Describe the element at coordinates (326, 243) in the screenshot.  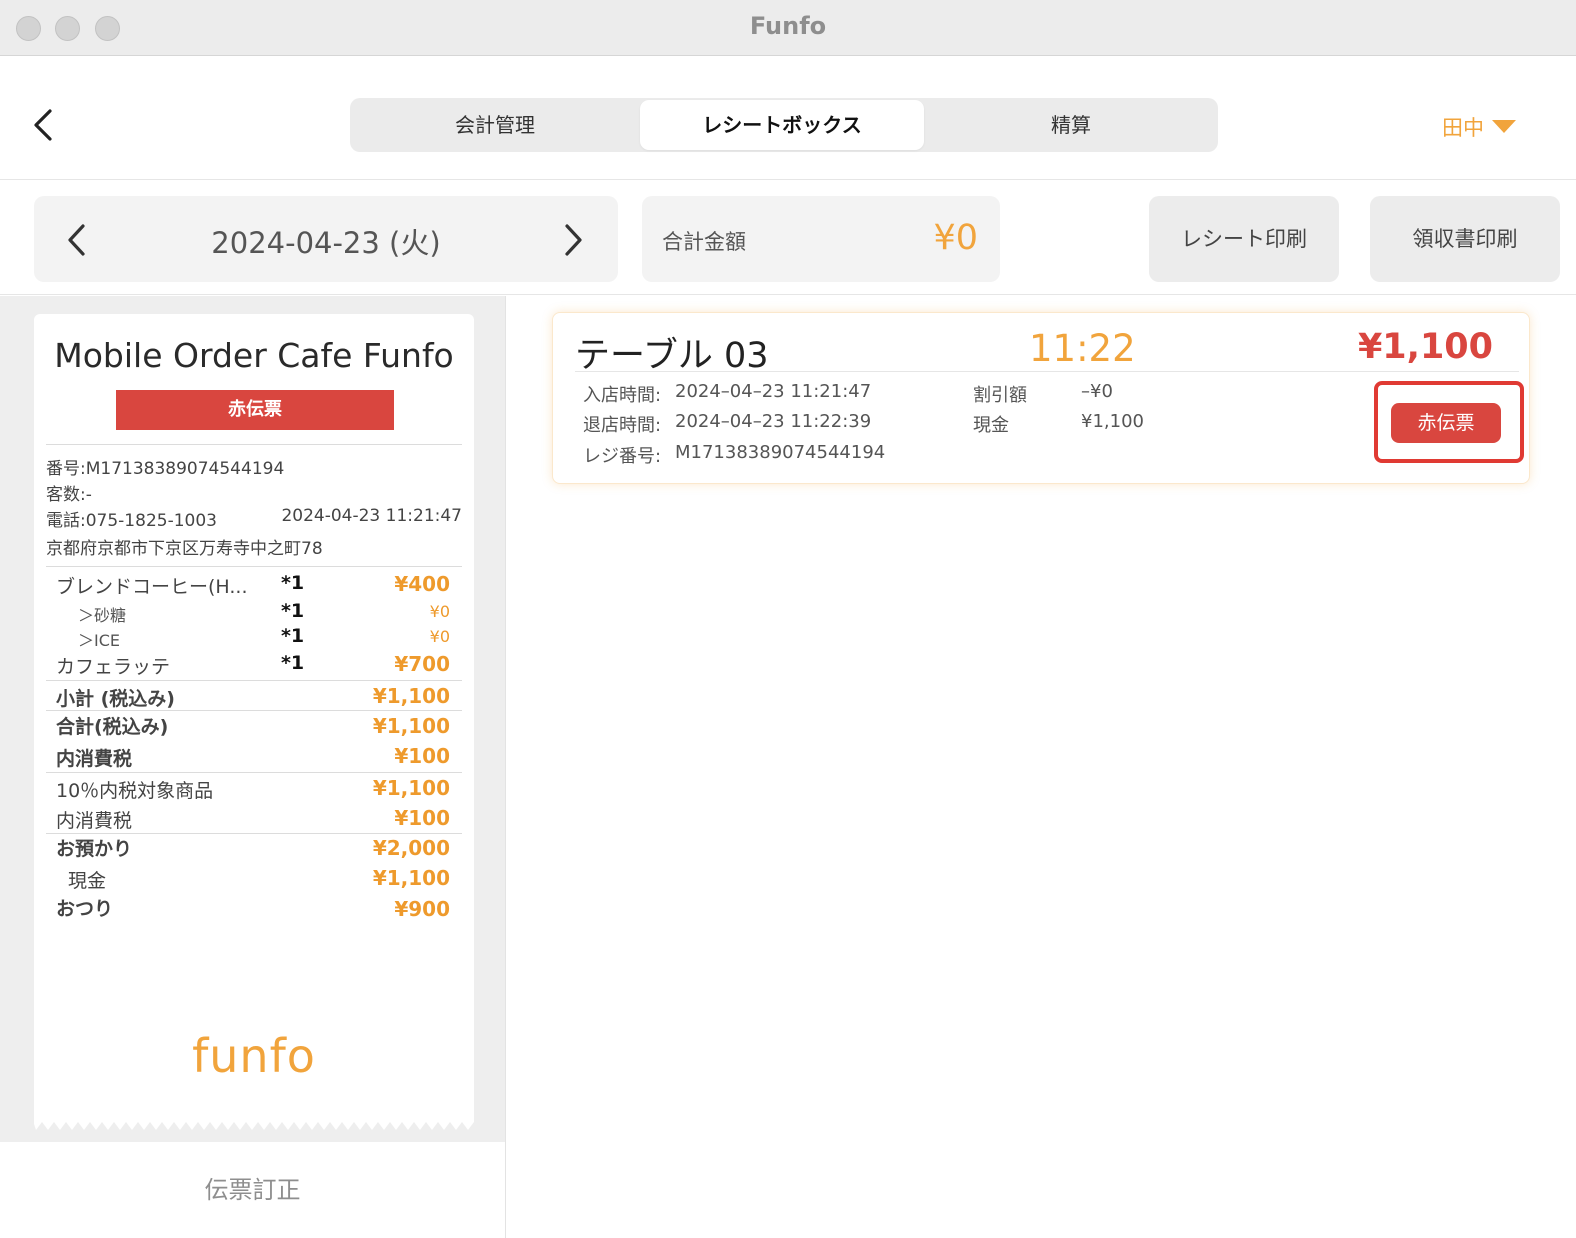
I see `current-date: 2024-04-23 (火)` at that location.